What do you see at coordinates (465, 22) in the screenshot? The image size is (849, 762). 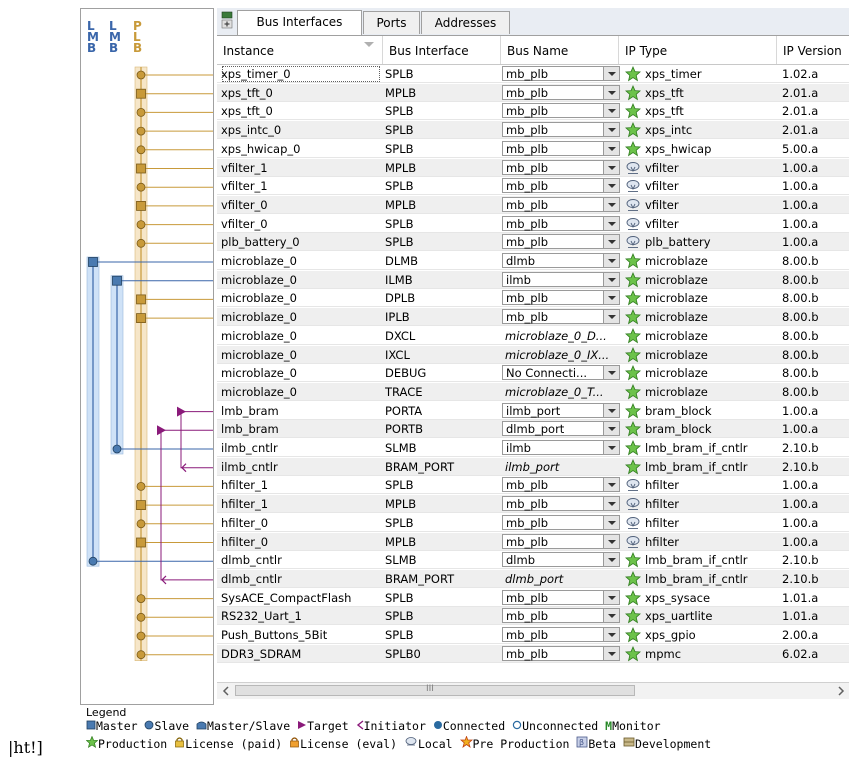 I see `tab-addresses: Addresses` at bounding box center [465, 22].